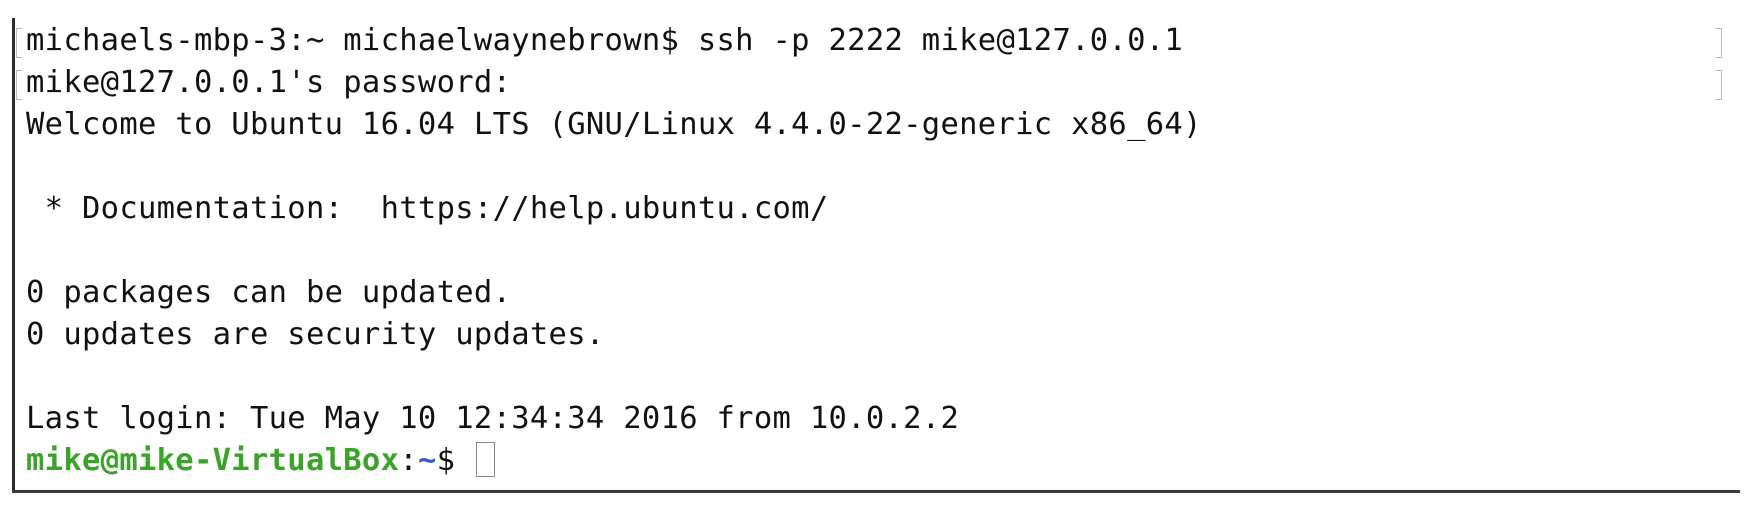 The width and height of the screenshot is (1746, 510). What do you see at coordinates (427, 460) in the screenshot?
I see `prompt-path: ~` at bounding box center [427, 460].